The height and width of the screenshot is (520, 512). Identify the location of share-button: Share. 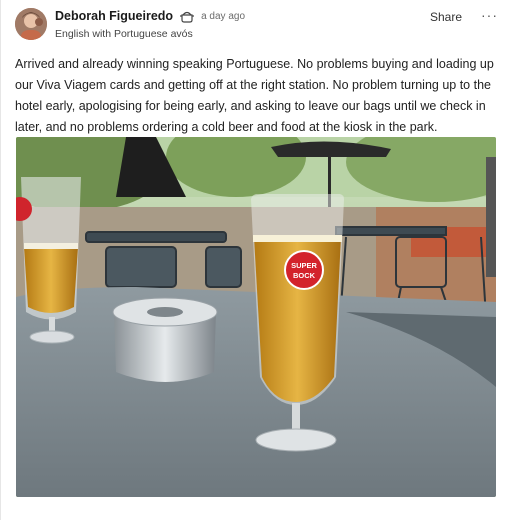
(446, 17).